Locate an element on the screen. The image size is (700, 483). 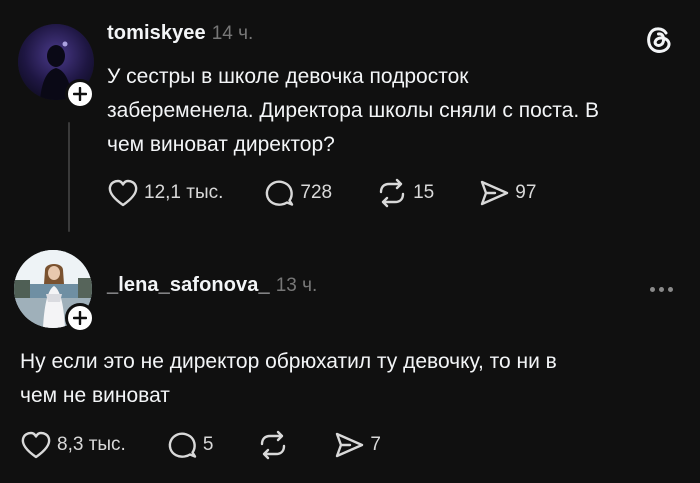
share-button: 97 is located at coordinates (507, 193).